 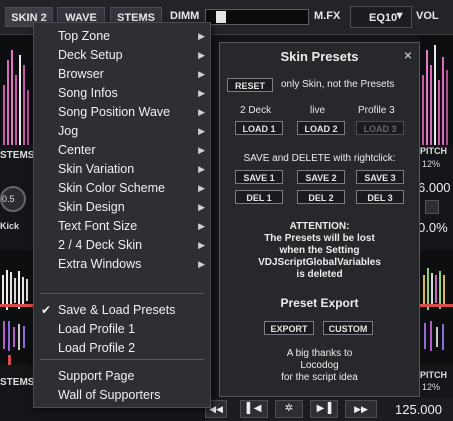 I want to click on delete-3-button: DEL 3, so click(x=380, y=197).